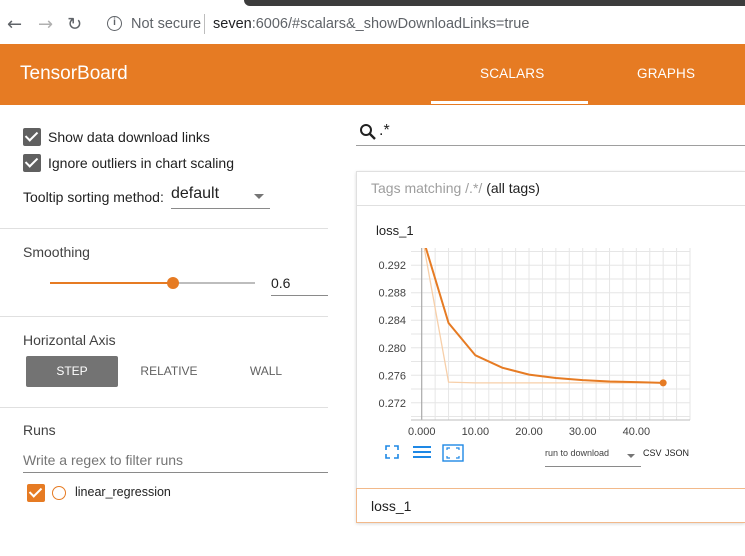  Describe the element at coordinates (72, 371) in the screenshot. I see `axis-step-button: STEP` at that location.